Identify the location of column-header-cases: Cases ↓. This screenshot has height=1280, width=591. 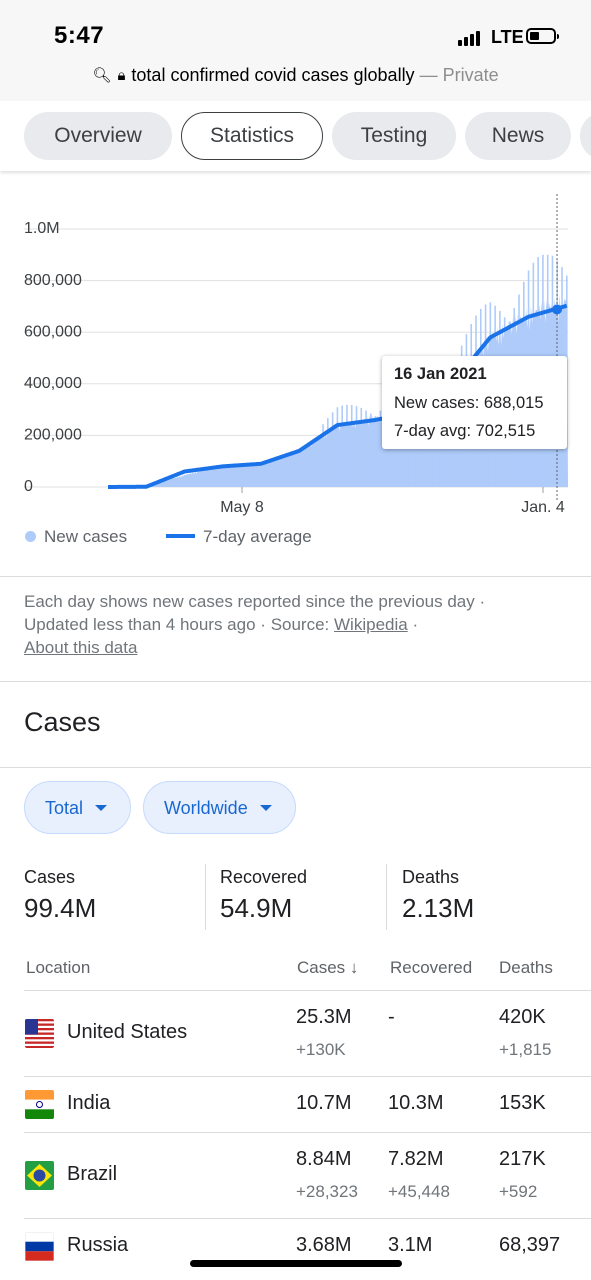
(327, 968).